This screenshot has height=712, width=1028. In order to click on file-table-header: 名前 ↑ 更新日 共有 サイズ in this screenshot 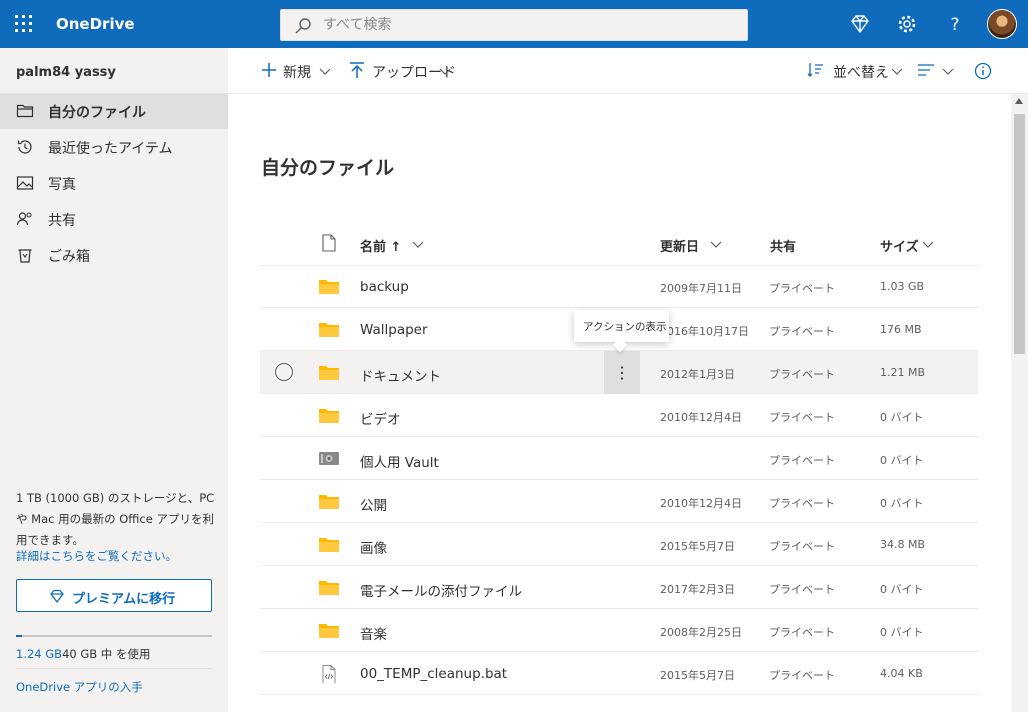, I will do `click(619, 244)`.